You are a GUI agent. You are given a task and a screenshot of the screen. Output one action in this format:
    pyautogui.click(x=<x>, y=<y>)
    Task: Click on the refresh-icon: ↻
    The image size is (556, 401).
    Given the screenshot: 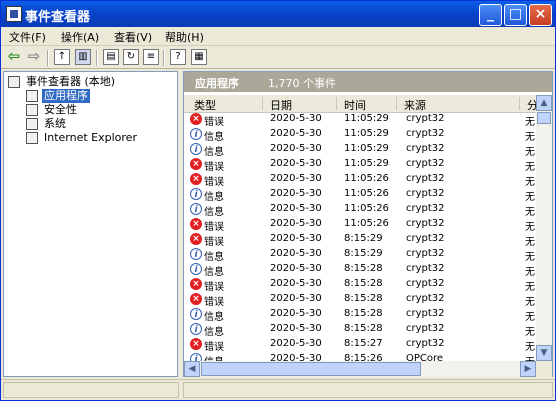 What is the action you would take?
    pyautogui.click(x=131, y=57)
    